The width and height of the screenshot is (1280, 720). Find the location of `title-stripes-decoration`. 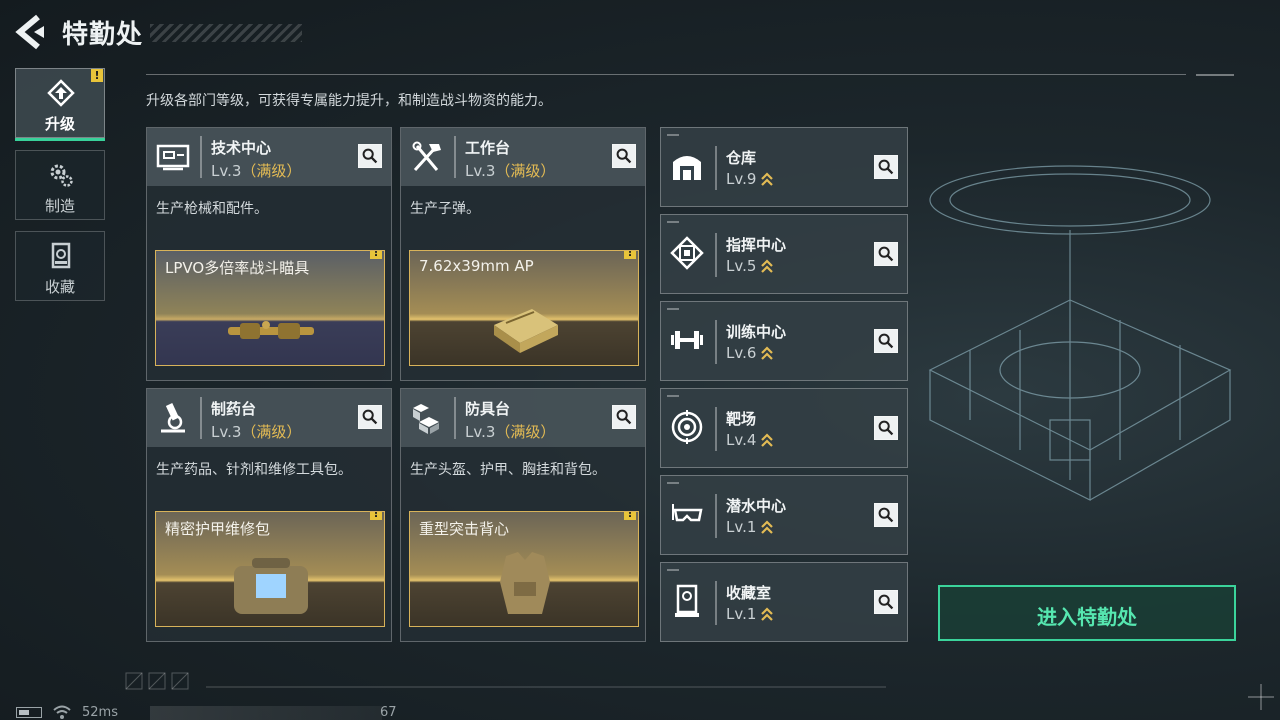

title-stripes-decoration is located at coordinates (226, 33).